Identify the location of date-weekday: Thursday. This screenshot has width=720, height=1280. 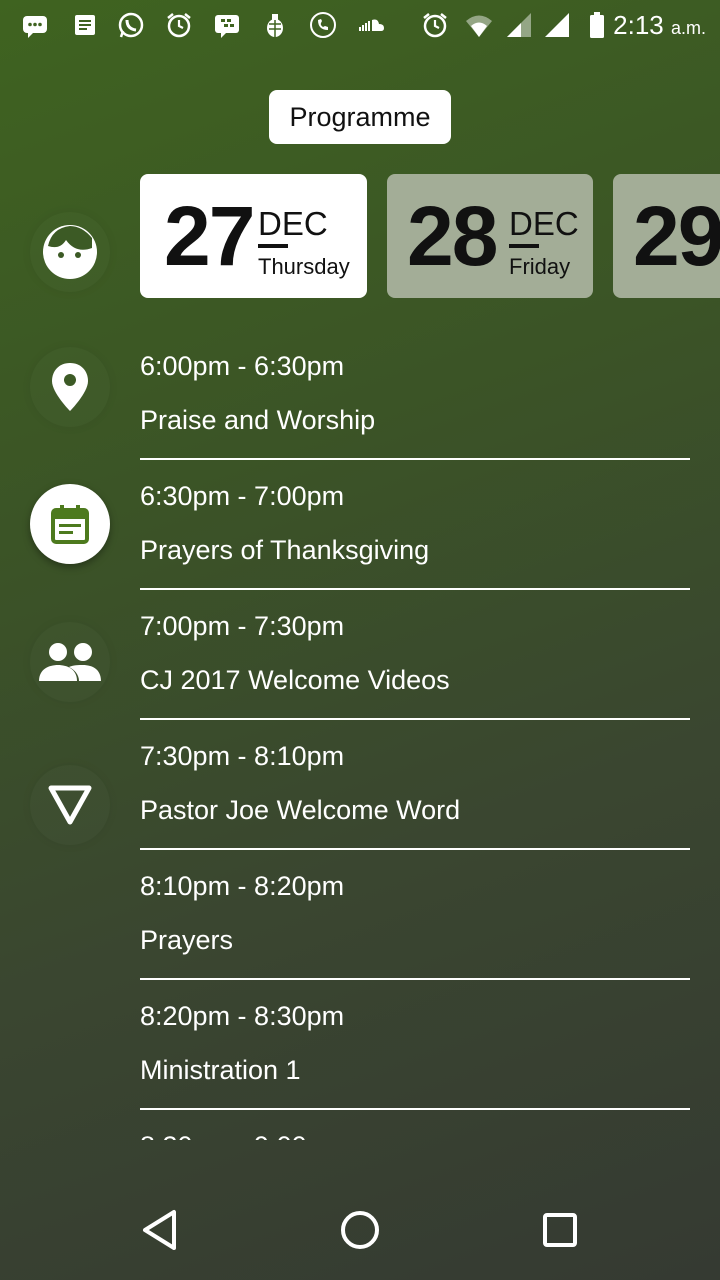
(304, 266).